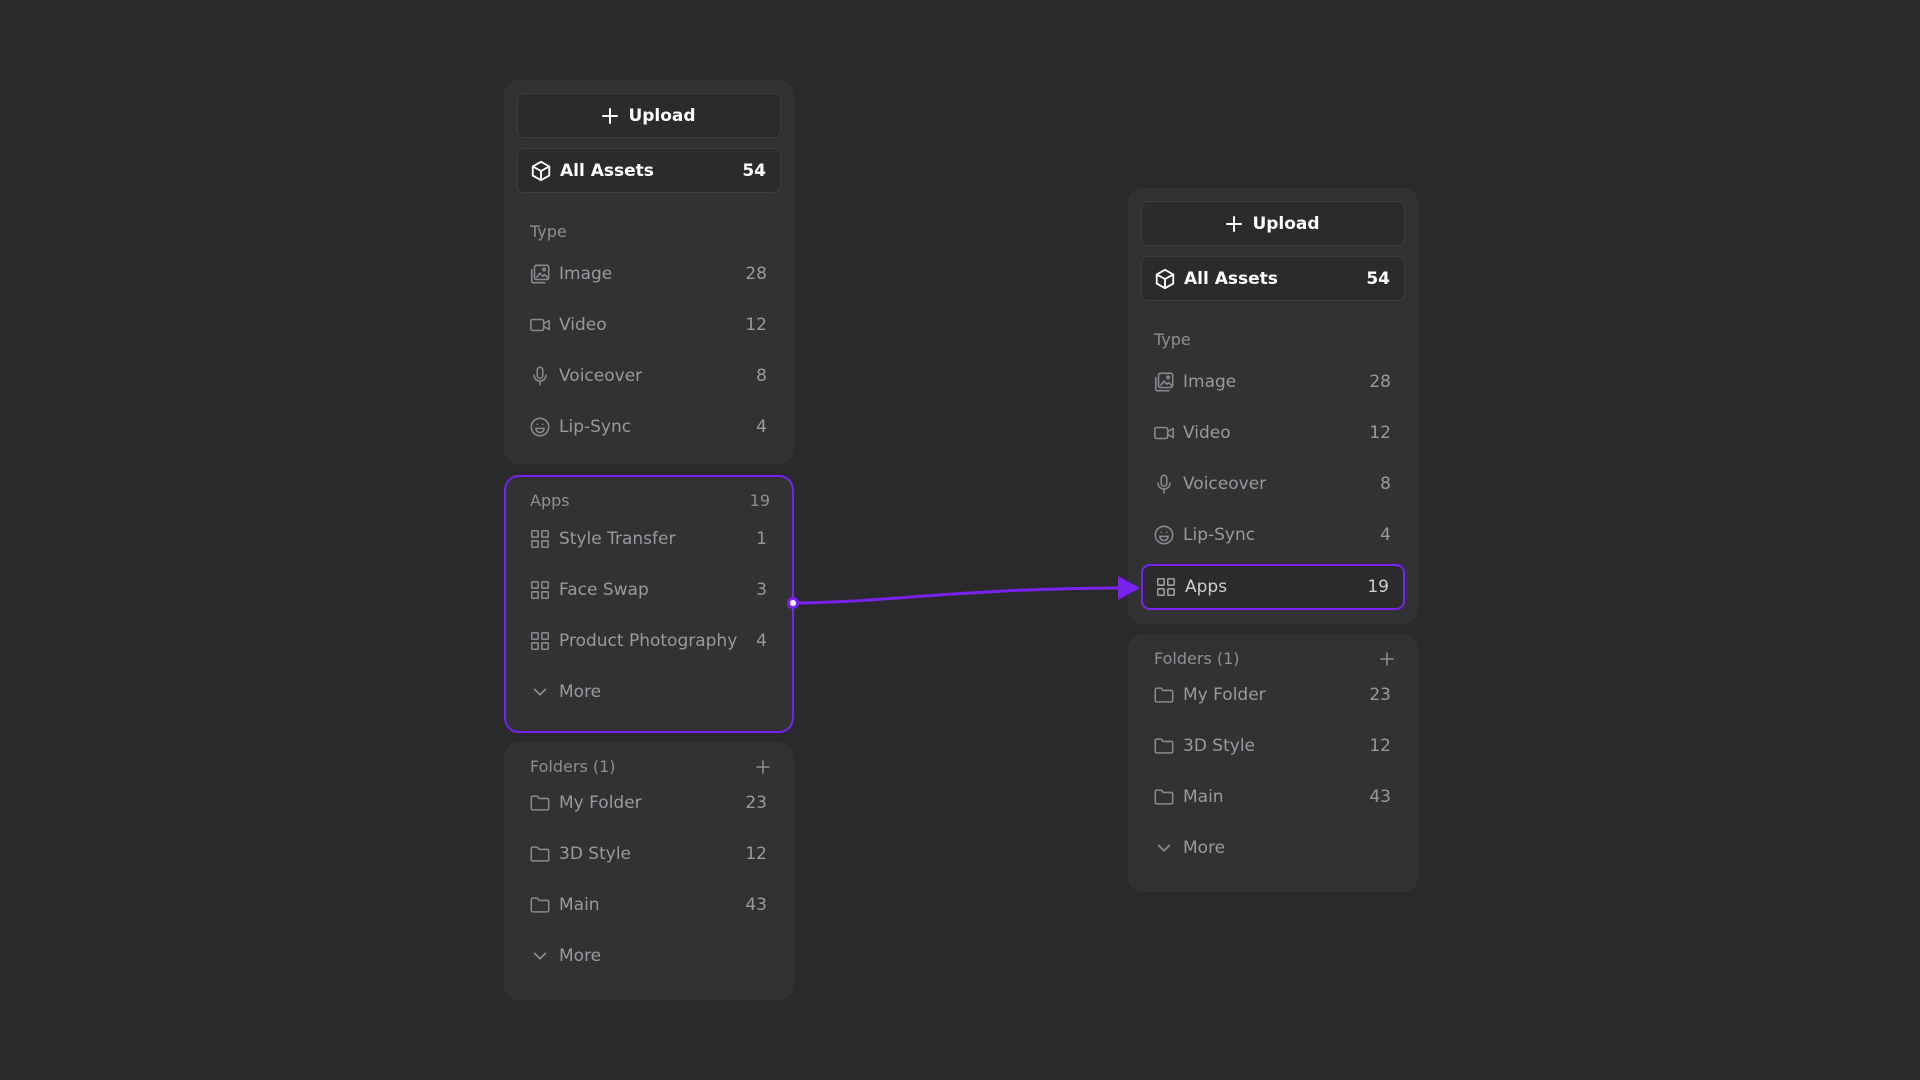 This screenshot has width=1920, height=1080. Describe the element at coordinates (1273, 587) in the screenshot. I see `type-item-apps: Apps 19` at that location.